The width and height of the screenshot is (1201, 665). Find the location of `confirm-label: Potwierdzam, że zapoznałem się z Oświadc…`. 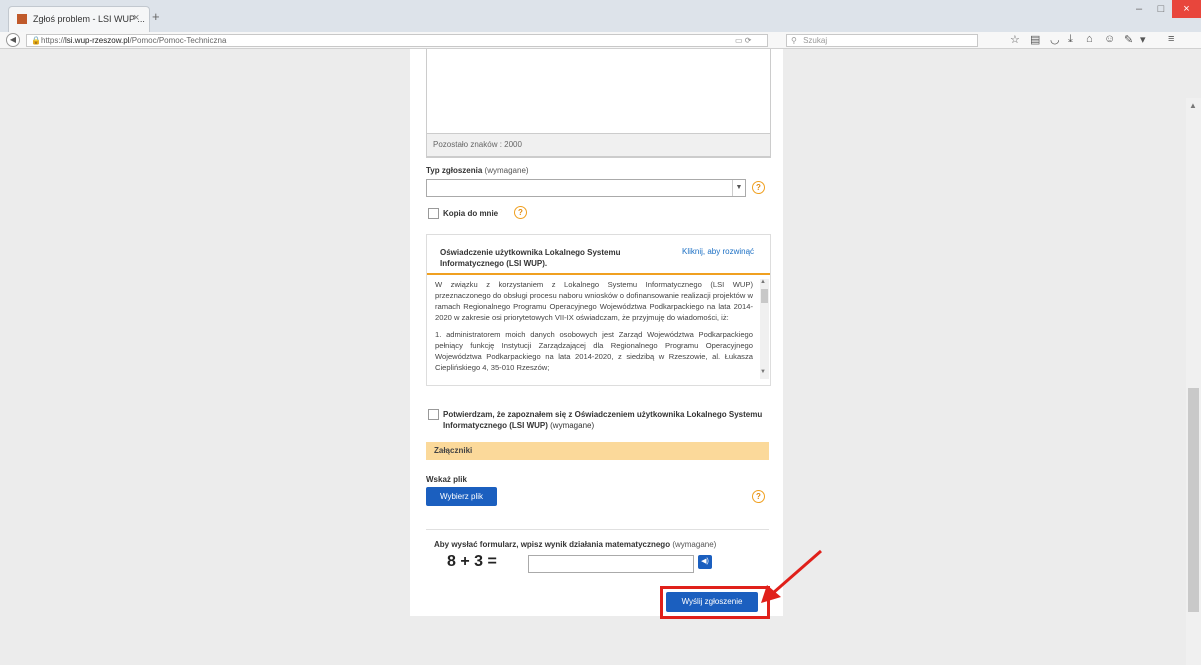

confirm-label: Potwierdzam, że zapoznałem się z Oświadc… is located at coordinates (603, 420).